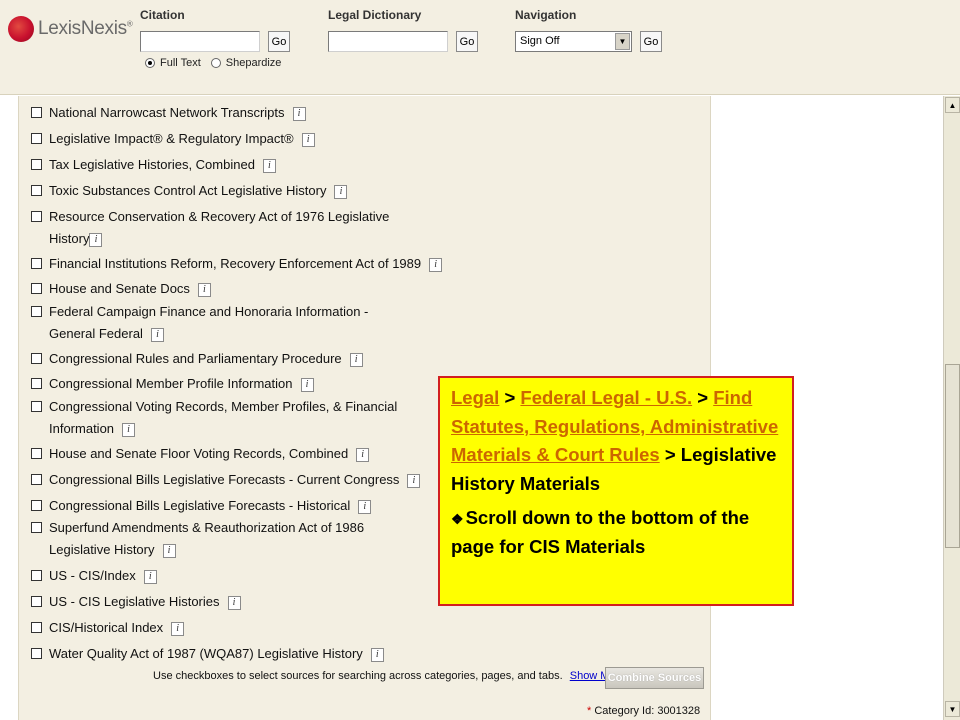 The height and width of the screenshot is (720, 960). What do you see at coordinates (279, 41) in the screenshot?
I see `citation-go-button: Go` at bounding box center [279, 41].